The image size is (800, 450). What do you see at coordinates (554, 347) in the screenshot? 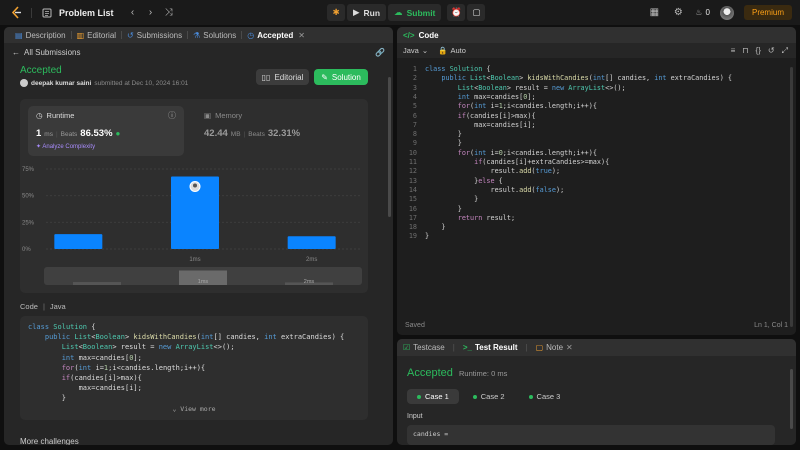
I see `tab-note: ▢ Note ✕` at bounding box center [554, 347].